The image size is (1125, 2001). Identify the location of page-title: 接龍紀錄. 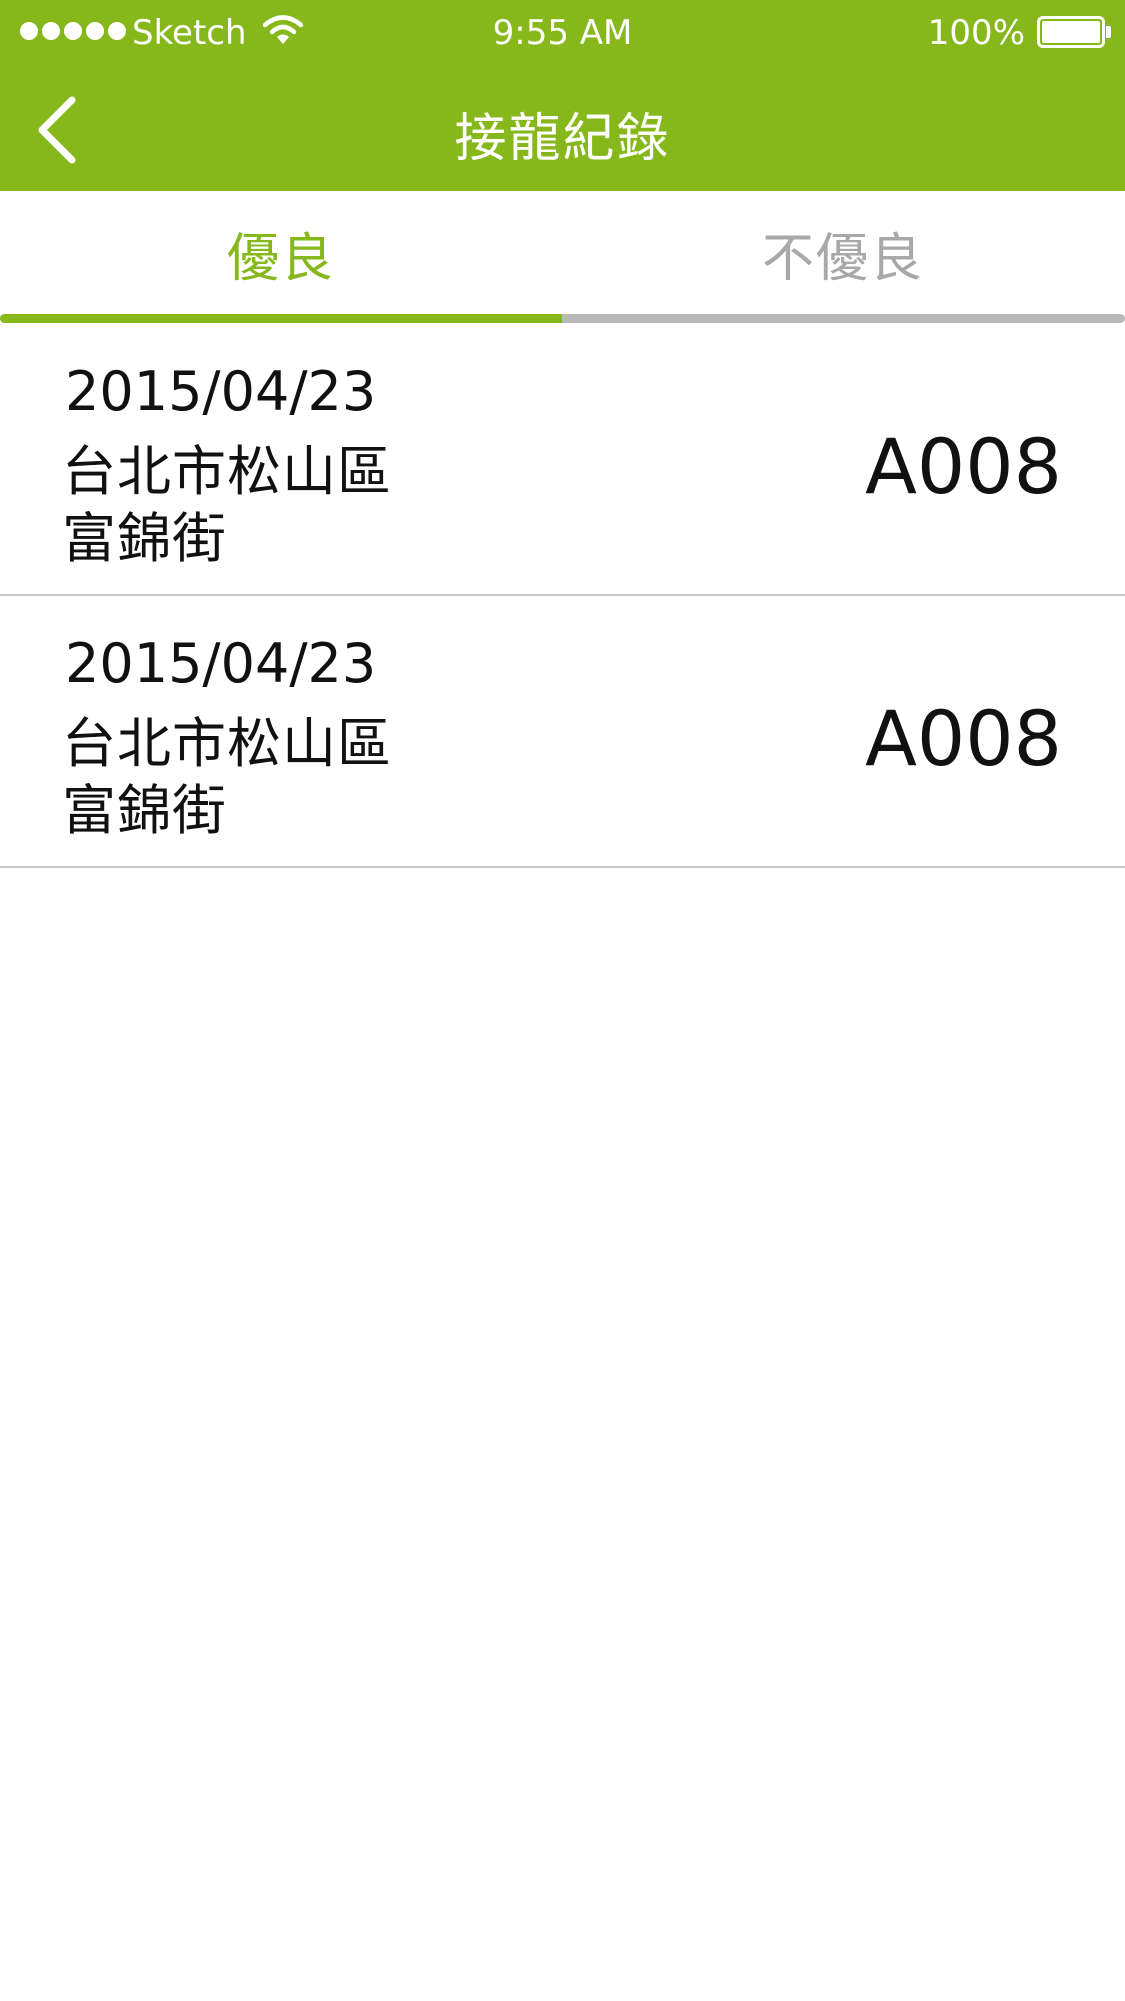
(562, 139).